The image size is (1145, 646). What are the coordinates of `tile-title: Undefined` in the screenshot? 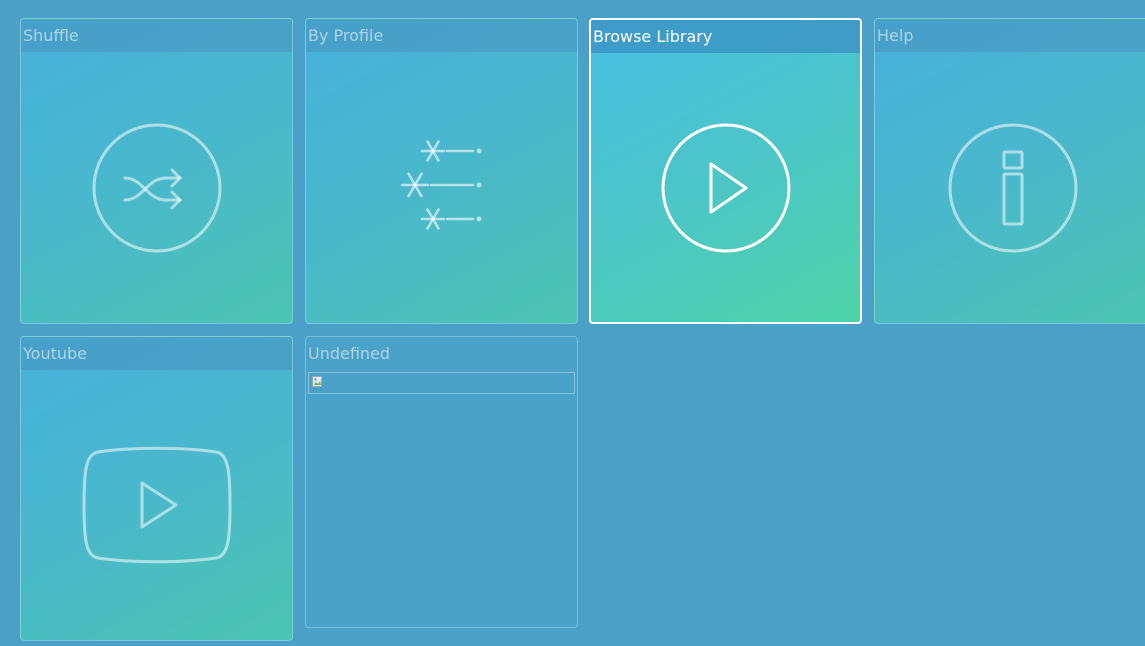 It's located at (349, 353).